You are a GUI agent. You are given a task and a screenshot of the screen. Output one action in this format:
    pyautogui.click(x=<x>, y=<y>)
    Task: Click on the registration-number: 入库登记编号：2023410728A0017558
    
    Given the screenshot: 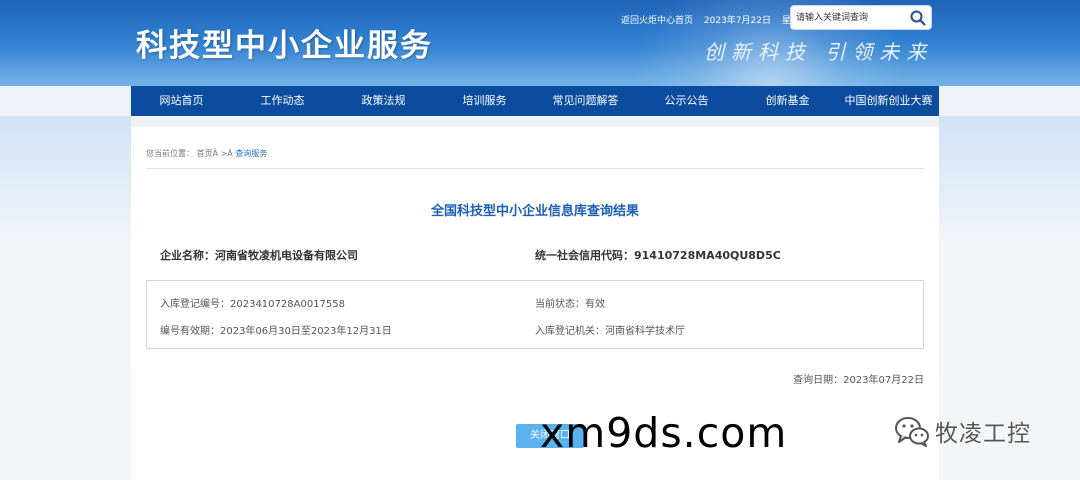 What is the action you would take?
    pyautogui.click(x=252, y=304)
    